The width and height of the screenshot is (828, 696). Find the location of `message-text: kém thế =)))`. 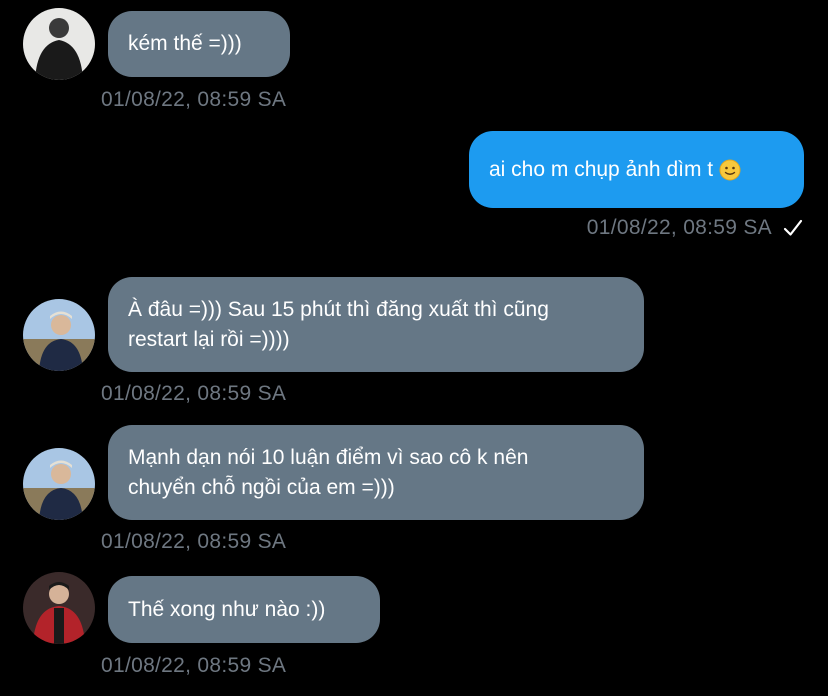

message-text: kém thế =))) is located at coordinates (185, 43).